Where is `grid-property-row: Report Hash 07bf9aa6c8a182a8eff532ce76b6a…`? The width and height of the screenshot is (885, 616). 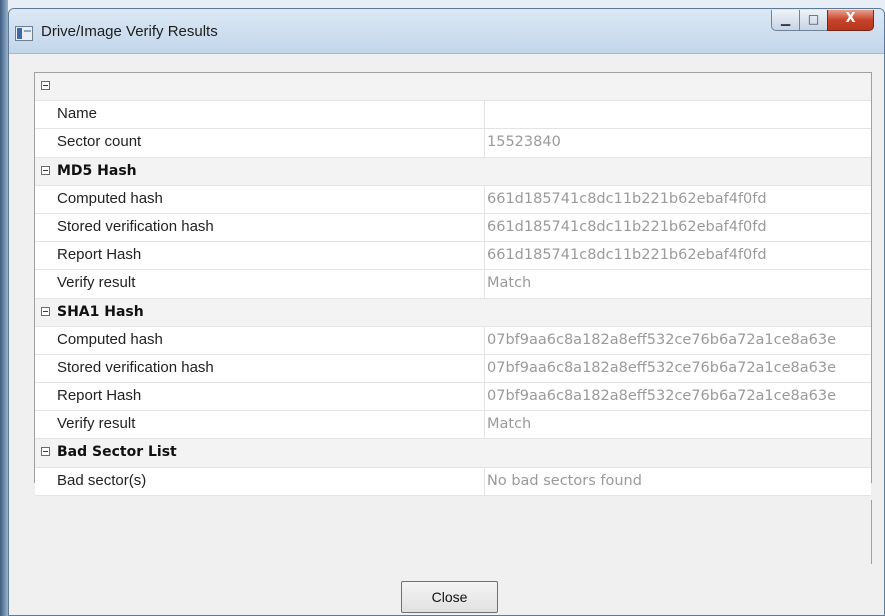 grid-property-row: Report Hash 07bf9aa6c8a182a8eff532ce76b6a… is located at coordinates (453, 397).